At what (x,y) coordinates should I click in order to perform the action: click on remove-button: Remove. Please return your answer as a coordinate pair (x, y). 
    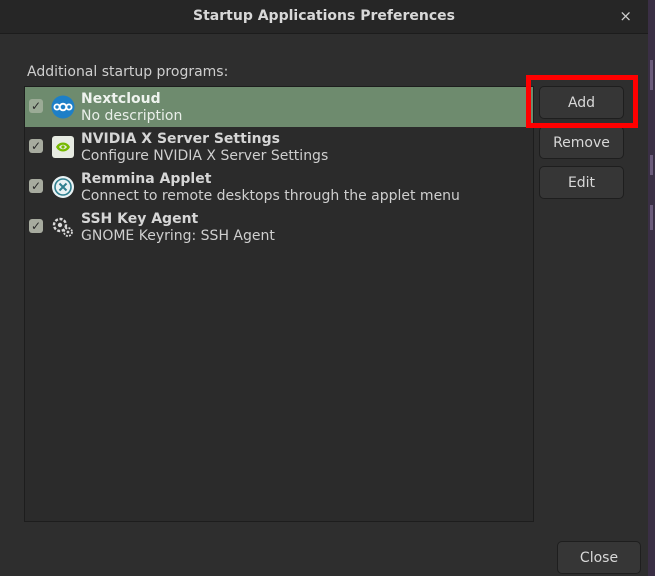
    Looking at the image, I should click on (581, 142).